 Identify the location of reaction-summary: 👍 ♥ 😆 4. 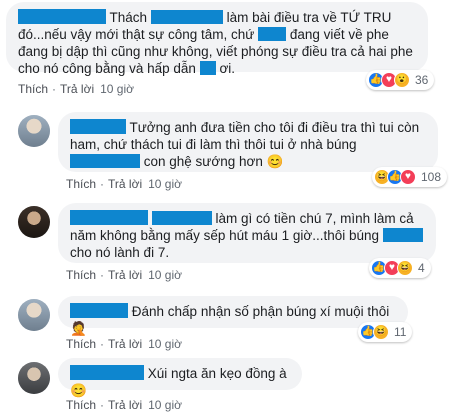
(400, 268).